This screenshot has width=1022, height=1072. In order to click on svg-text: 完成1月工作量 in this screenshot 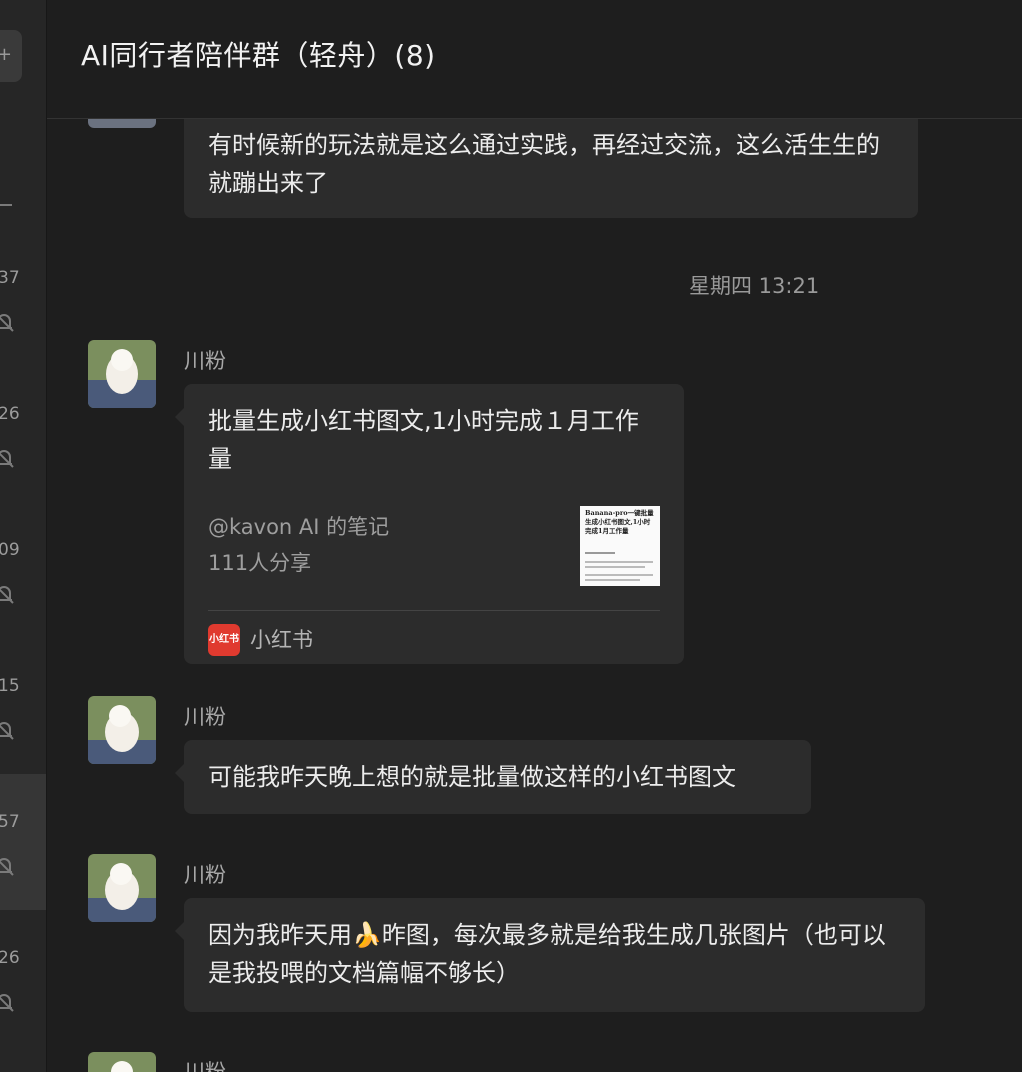, I will do `click(607, 530)`.